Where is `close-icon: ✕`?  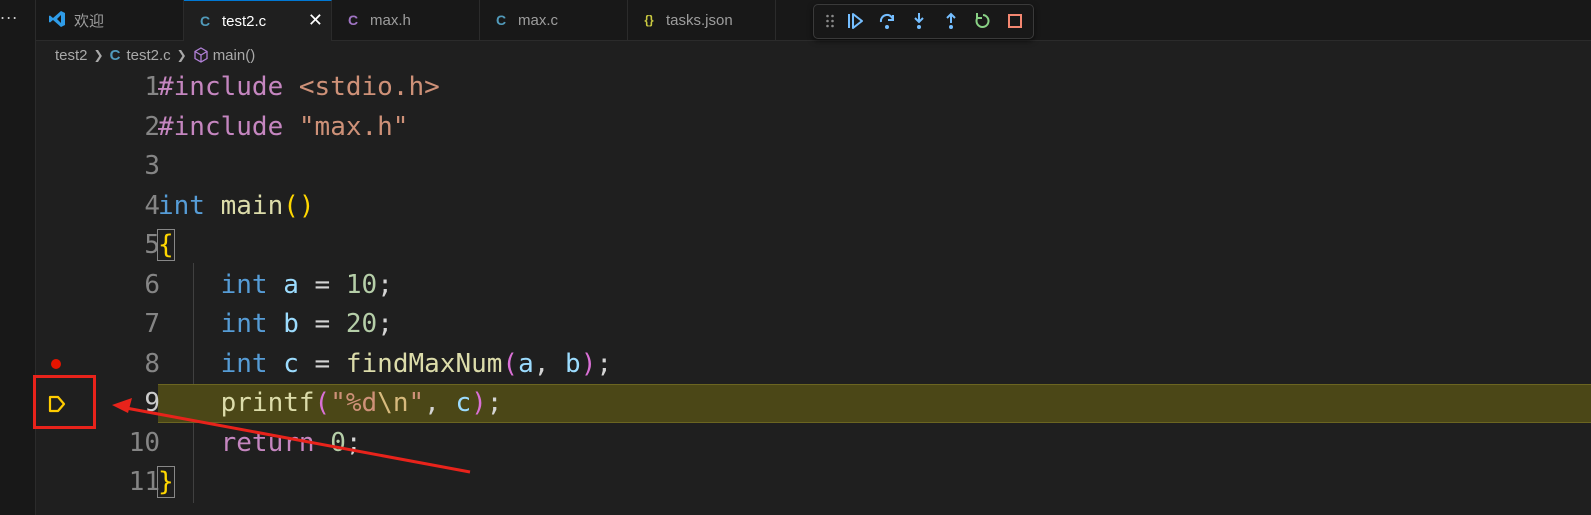
close-icon: ✕ is located at coordinates (315, 20).